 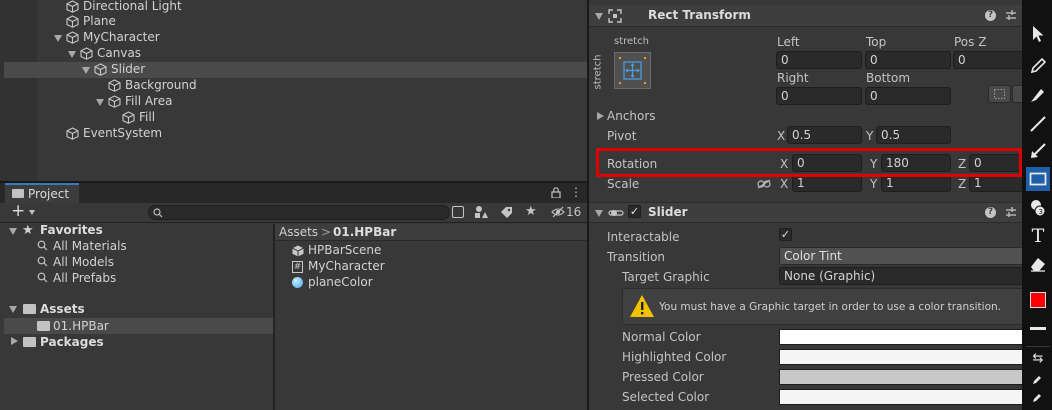 What do you see at coordinates (42, 193) in the screenshot?
I see `tab-project: Project` at bounding box center [42, 193].